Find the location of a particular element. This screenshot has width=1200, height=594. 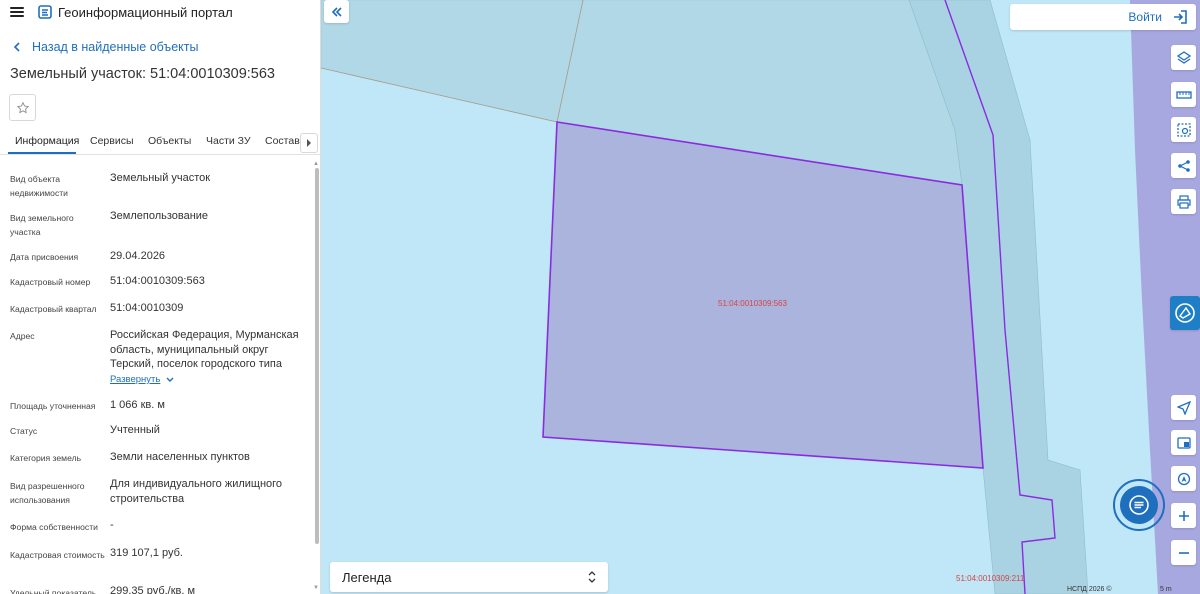

plus-icon is located at coordinates (1183, 515).